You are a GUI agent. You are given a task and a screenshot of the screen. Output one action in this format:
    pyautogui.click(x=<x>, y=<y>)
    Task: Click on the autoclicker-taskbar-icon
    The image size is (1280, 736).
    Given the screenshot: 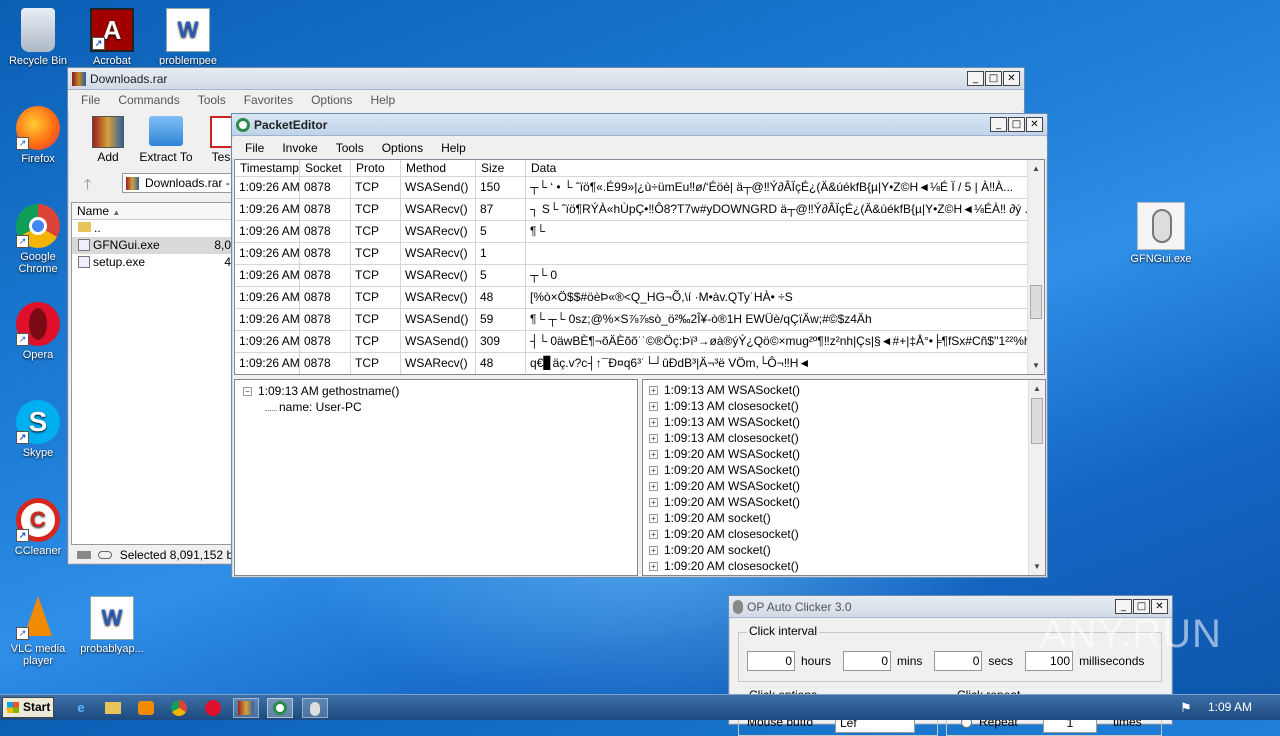 What is the action you would take?
    pyautogui.click(x=315, y=708)
    